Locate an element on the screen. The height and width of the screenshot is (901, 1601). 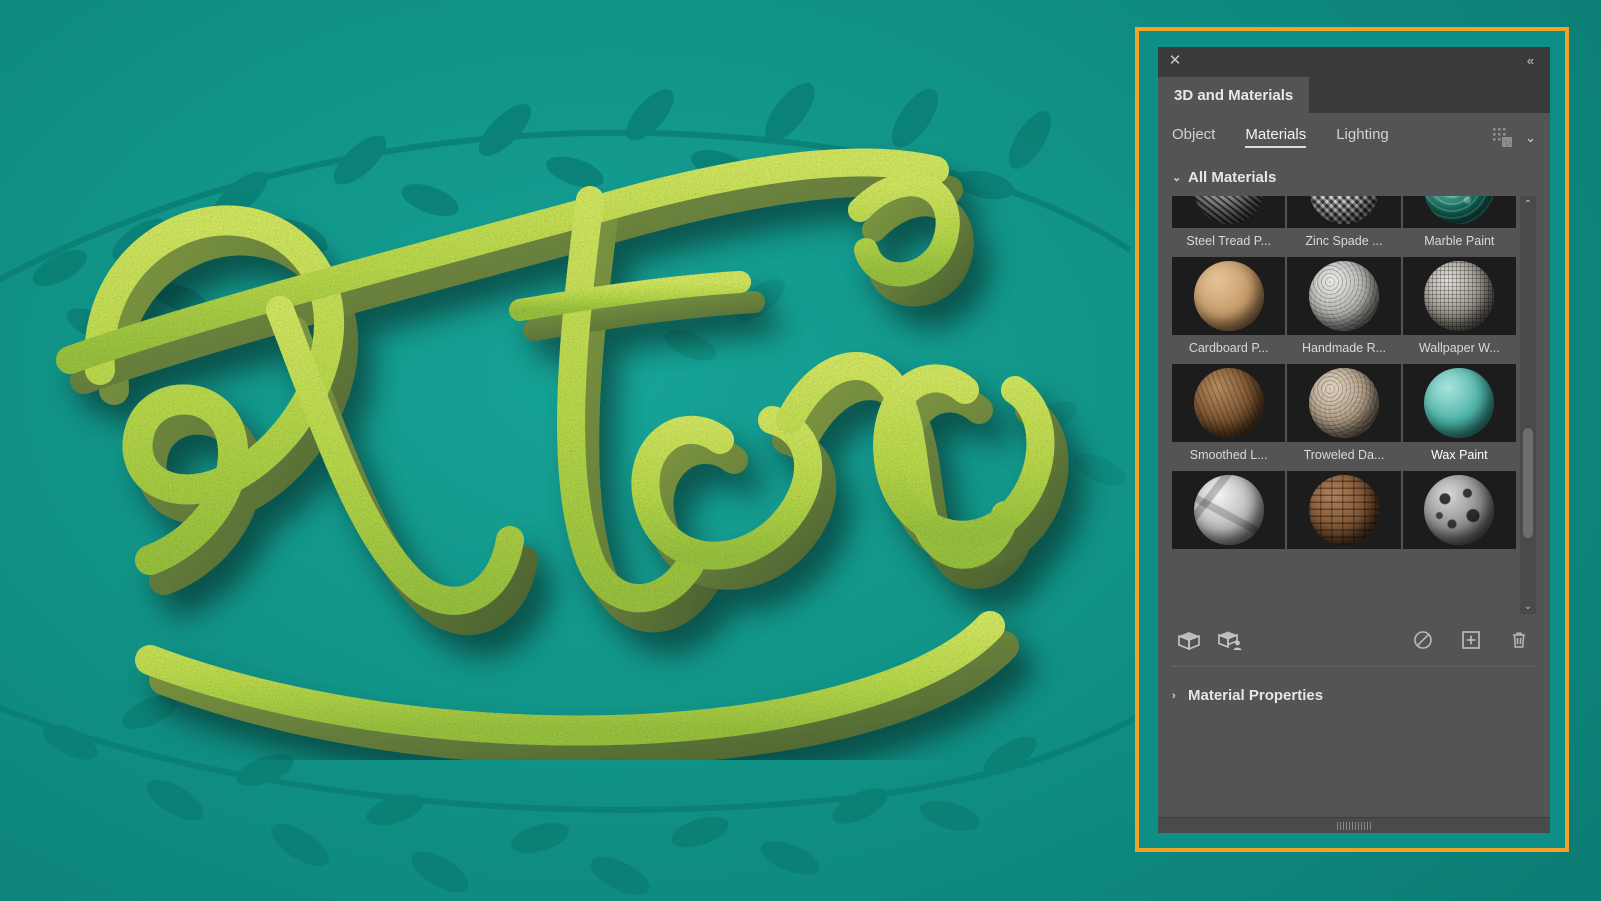
all-materials-label: All Materials is located at coordinates (1232, 177).